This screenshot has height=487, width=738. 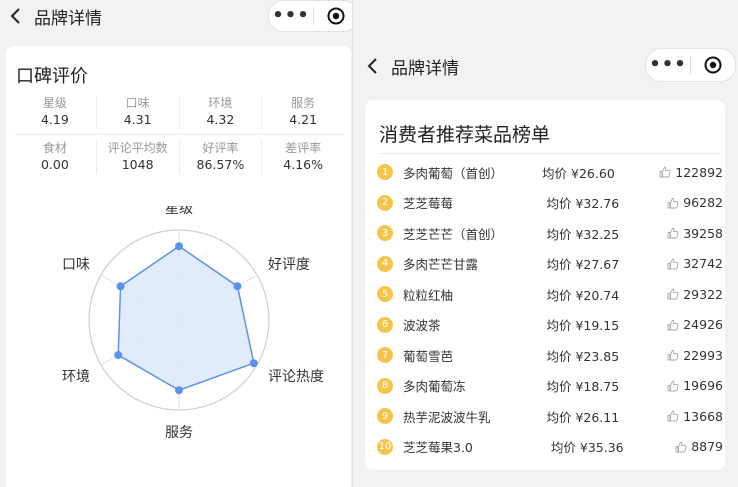 What do you see at coordinates (465, 135) in the screenshot?
I see `section-title: 消费者推荐菜品榜单` at bounding box center [465, 135].